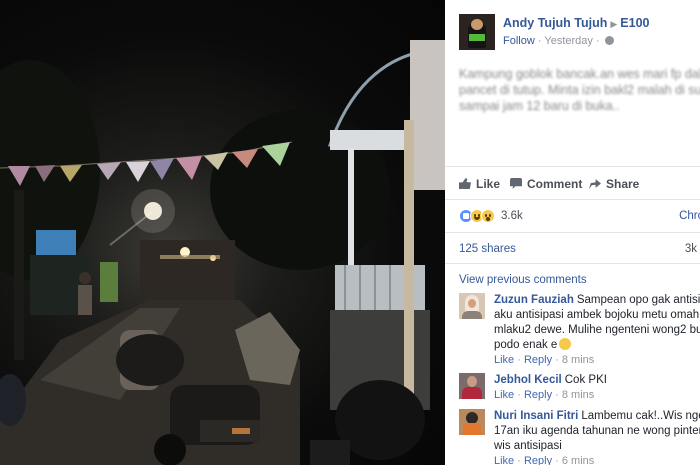 This screenshot has height=465, width=700. I want to click on comment-text-line: Cok PKI, so click(585, 380).